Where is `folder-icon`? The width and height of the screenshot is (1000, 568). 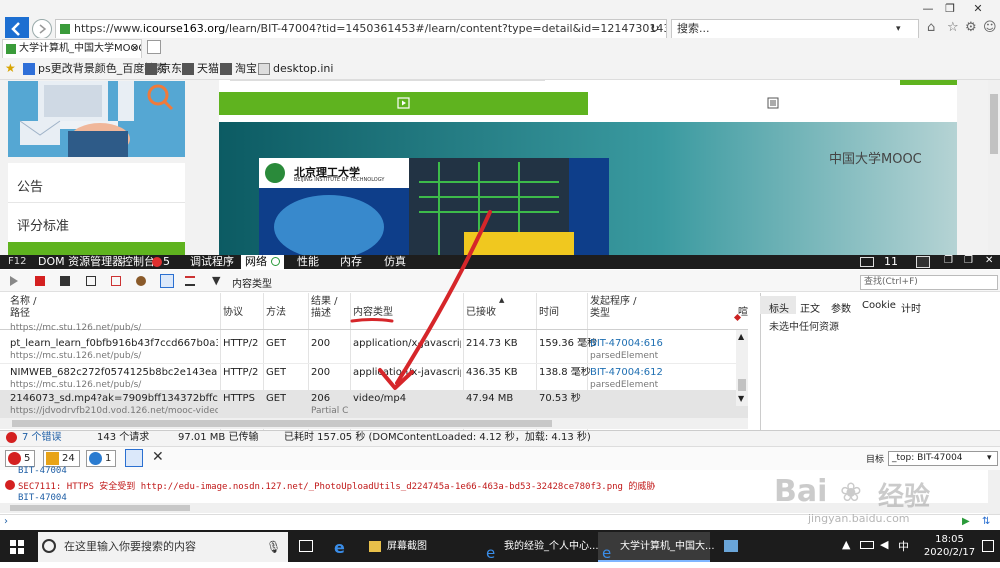
folder-icon is located at coordinates (375, 546).